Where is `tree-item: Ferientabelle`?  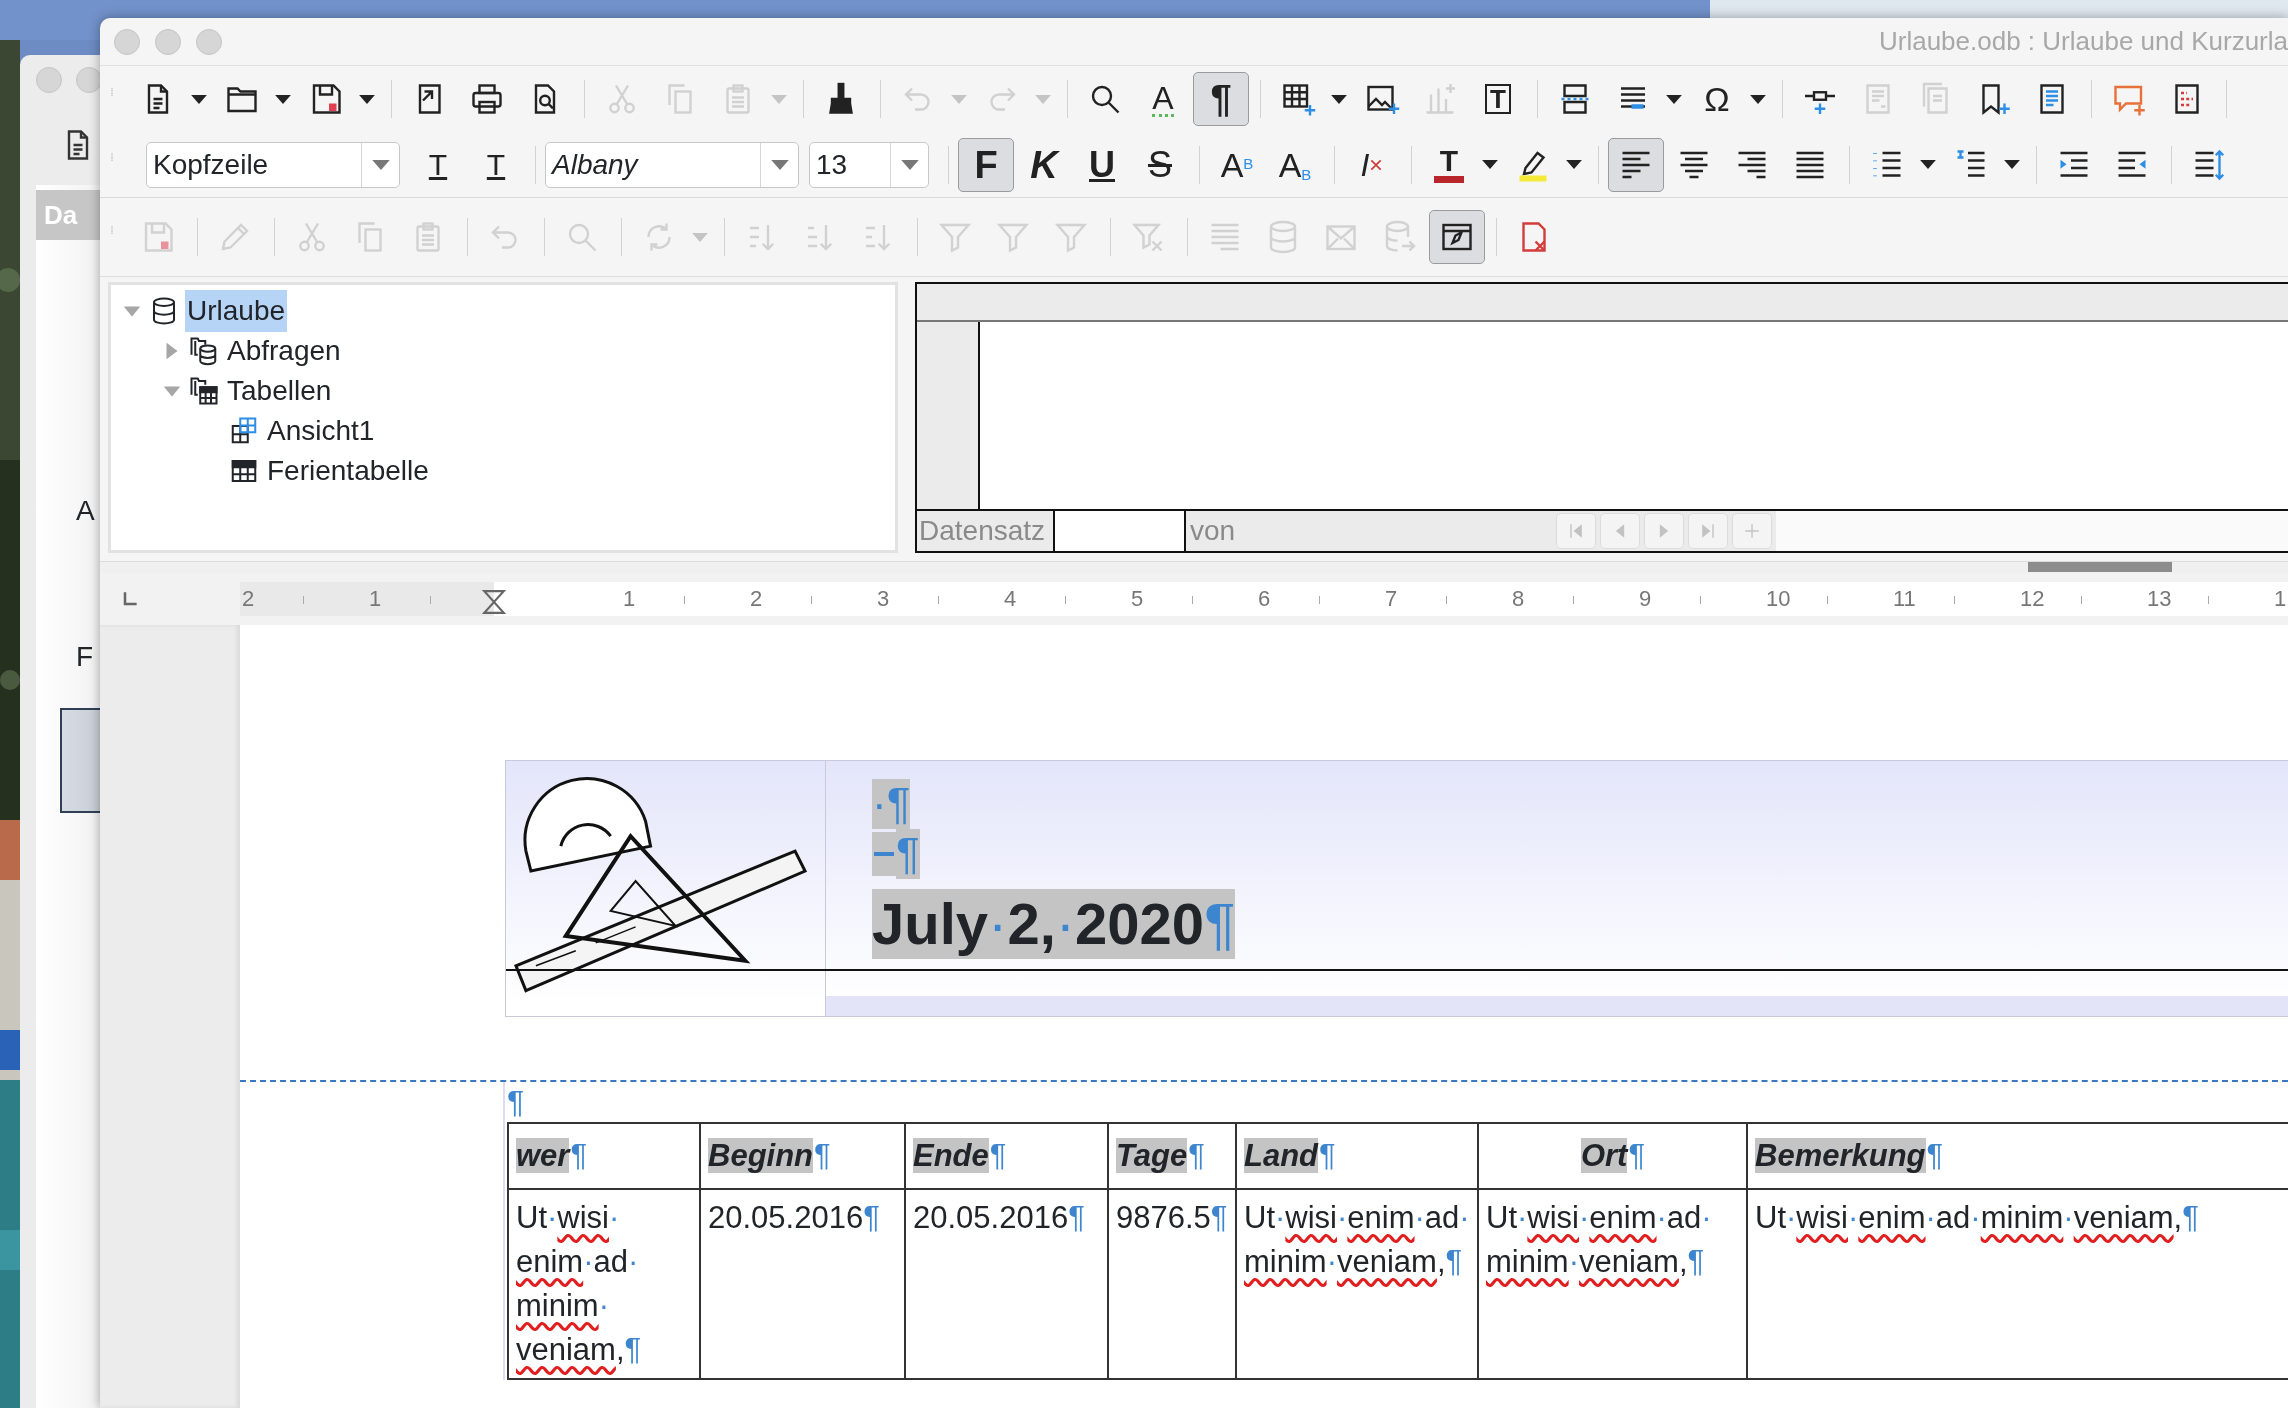 tree-item: Ferientabelle is located at coordinates (348, 471).